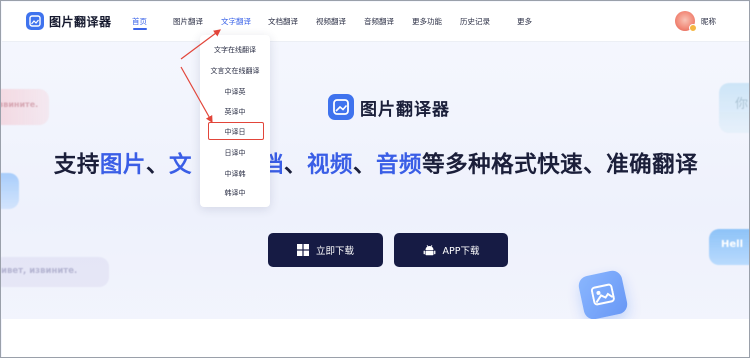 The image size is (750, 358). Describe the element at coordinates (235, 112) in the screenshot. I see `dropdown-item-en-zh: 英译中` at that location.